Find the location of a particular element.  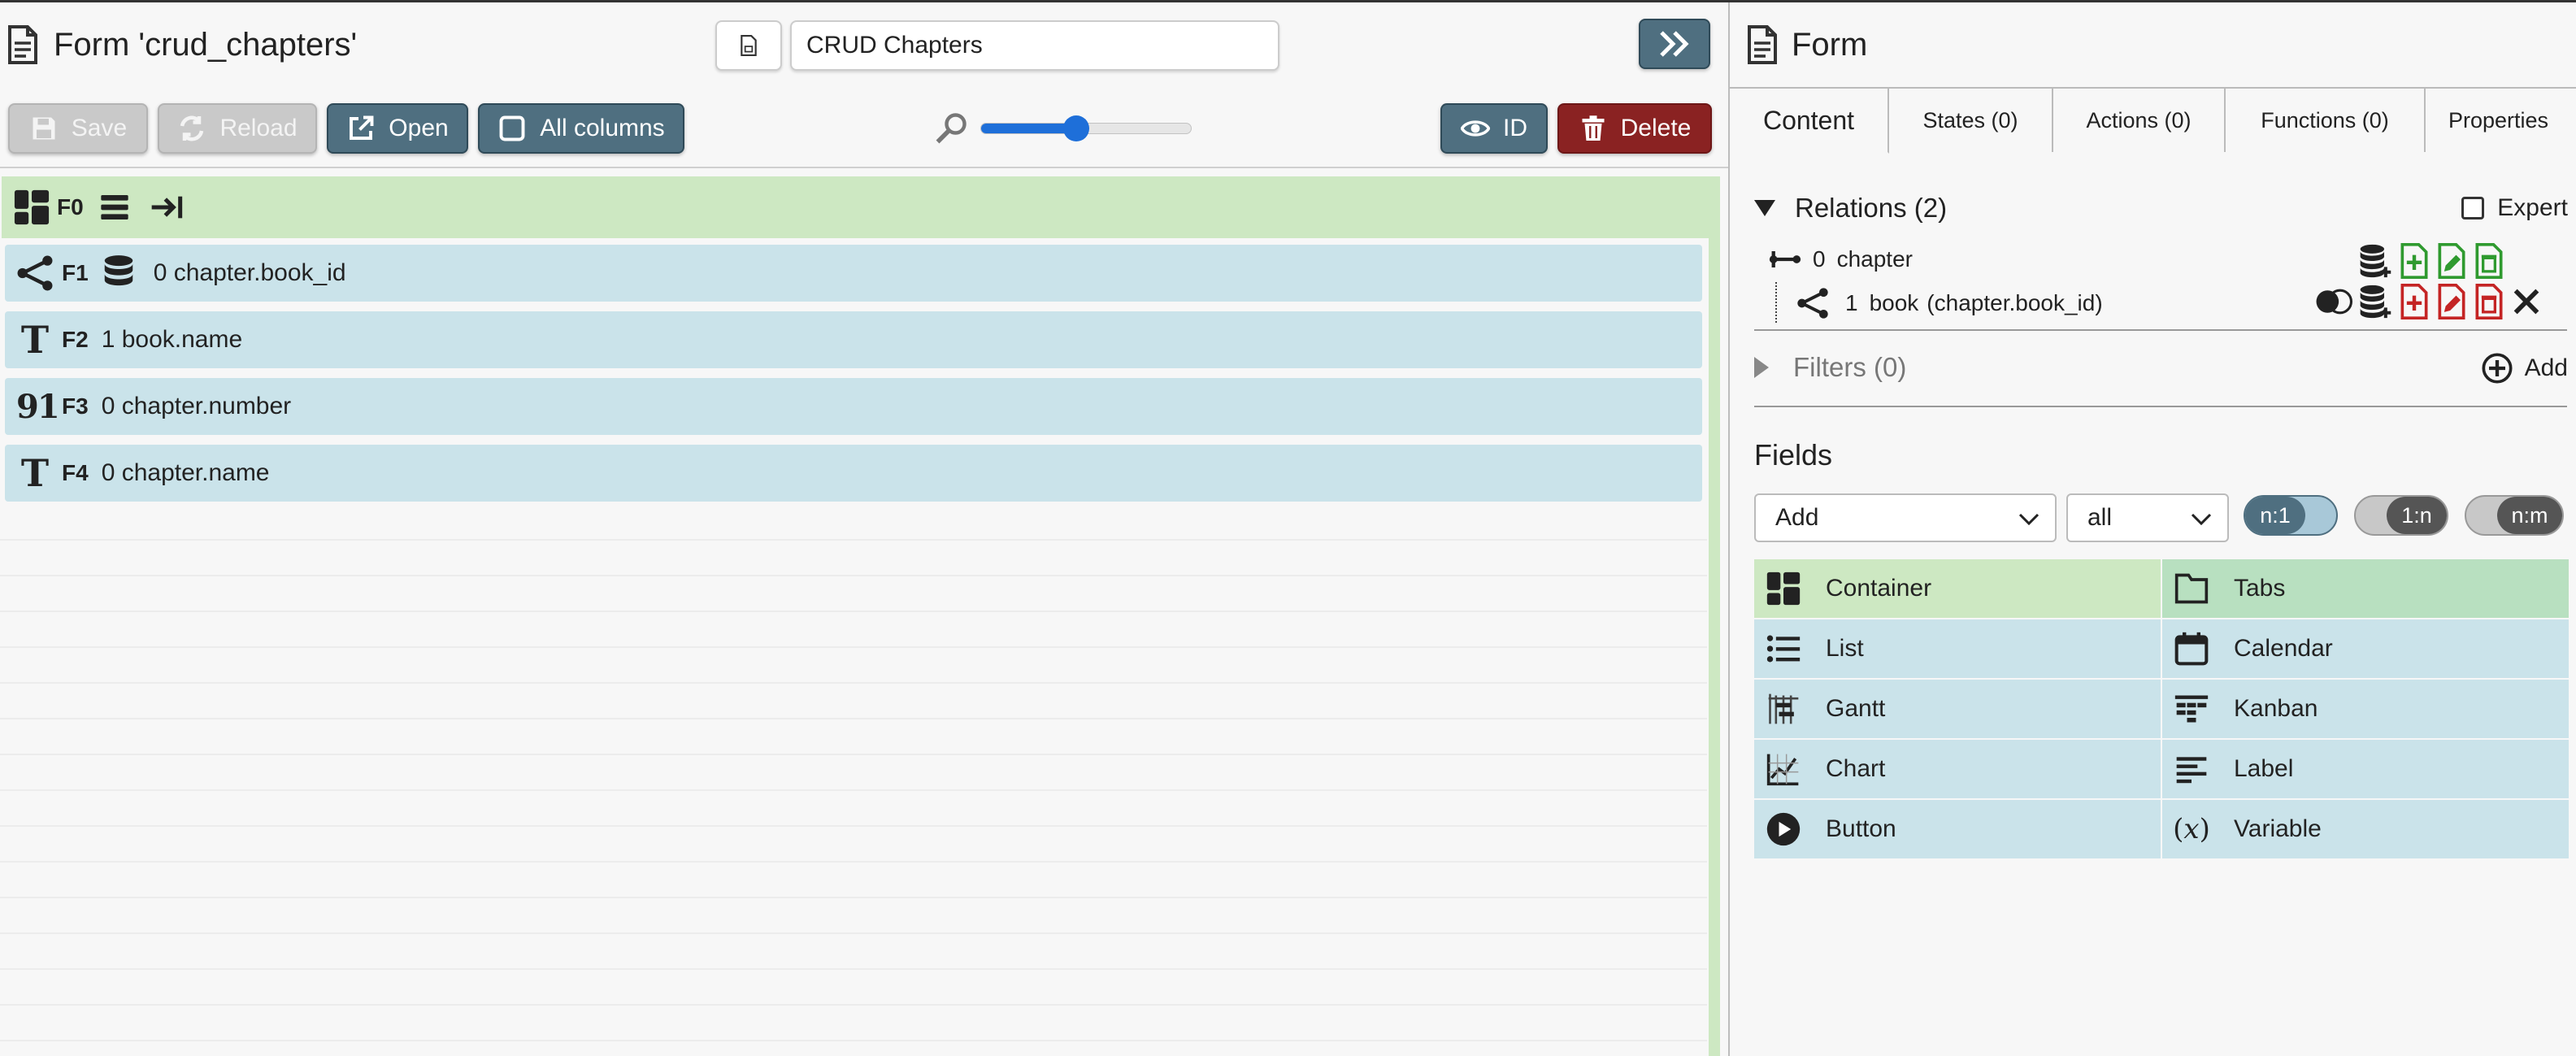

open-label: Open is located at coordinates (419, 128).